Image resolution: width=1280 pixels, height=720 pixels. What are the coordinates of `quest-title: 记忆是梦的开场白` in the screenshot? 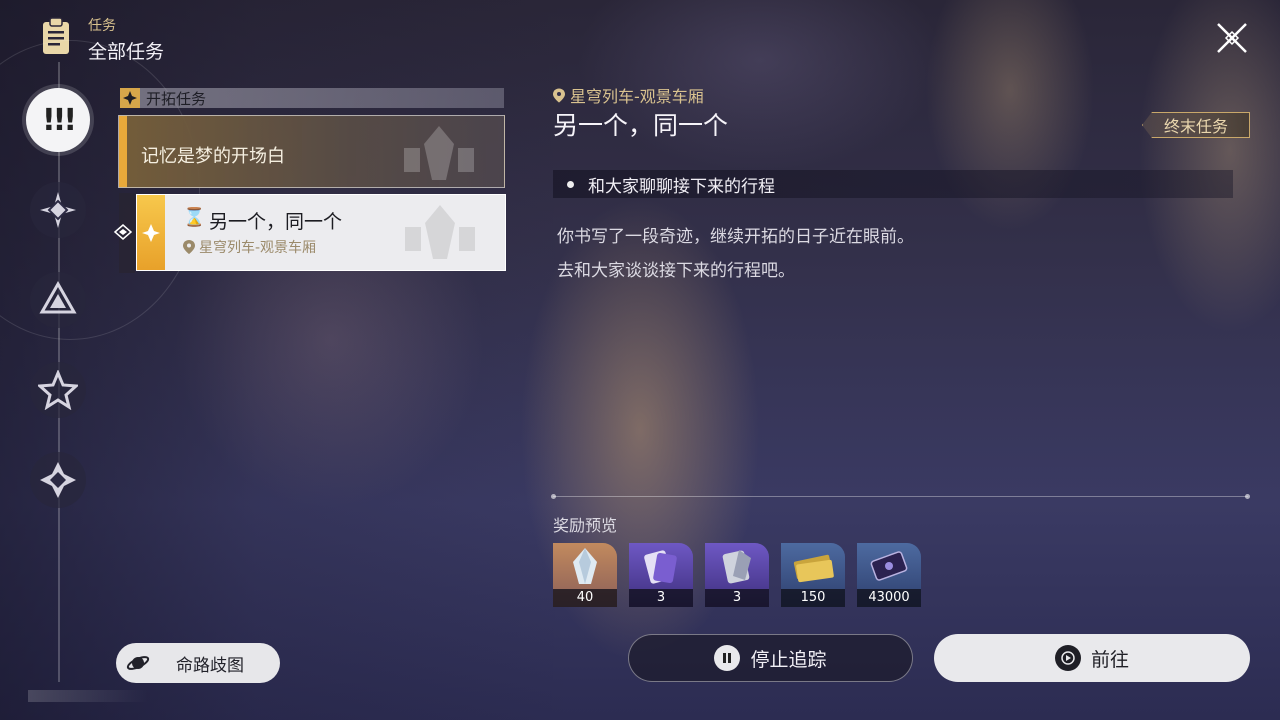 It's located at (213, 156).